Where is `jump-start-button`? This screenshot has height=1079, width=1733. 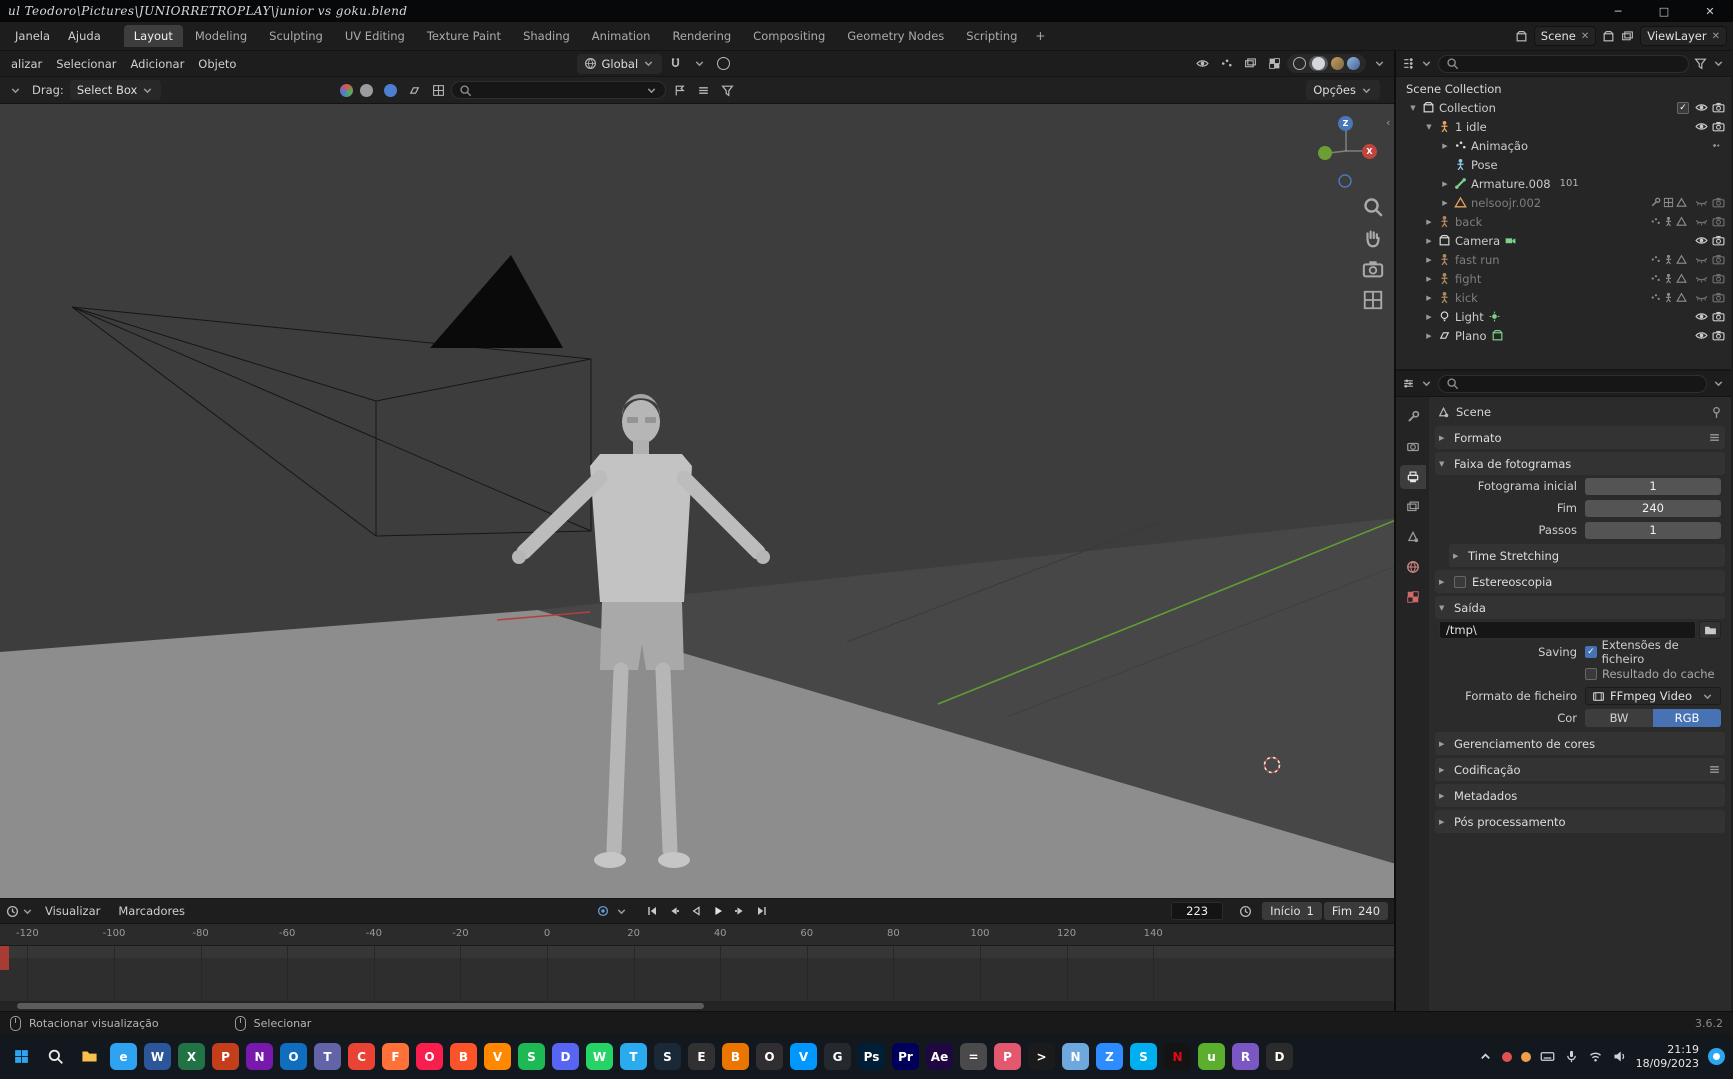
jump-start-button is located at coordinates (652, 911).